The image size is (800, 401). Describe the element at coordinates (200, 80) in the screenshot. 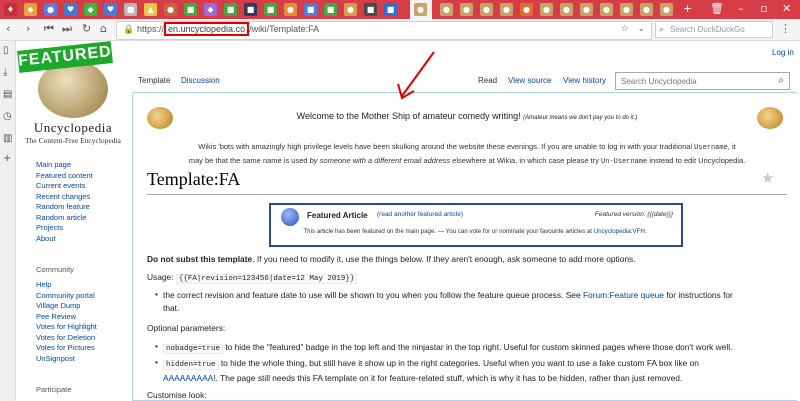

I see `tab-discussion: Discussion` at that location.